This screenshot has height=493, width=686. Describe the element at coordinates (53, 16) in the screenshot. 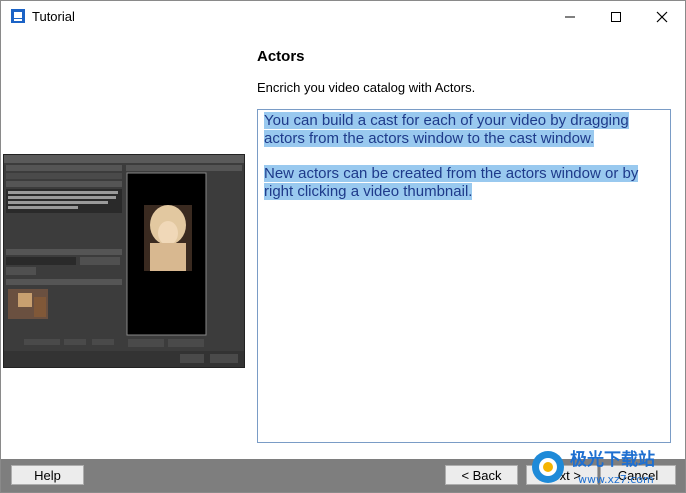

I see `window-title: Tutorial` at that location.